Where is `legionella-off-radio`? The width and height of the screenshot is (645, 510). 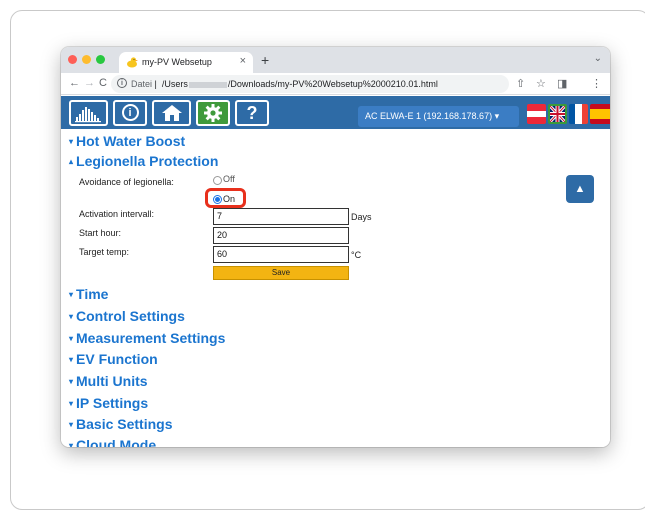 legionella-off-radio is located at coordinates (217, 180).